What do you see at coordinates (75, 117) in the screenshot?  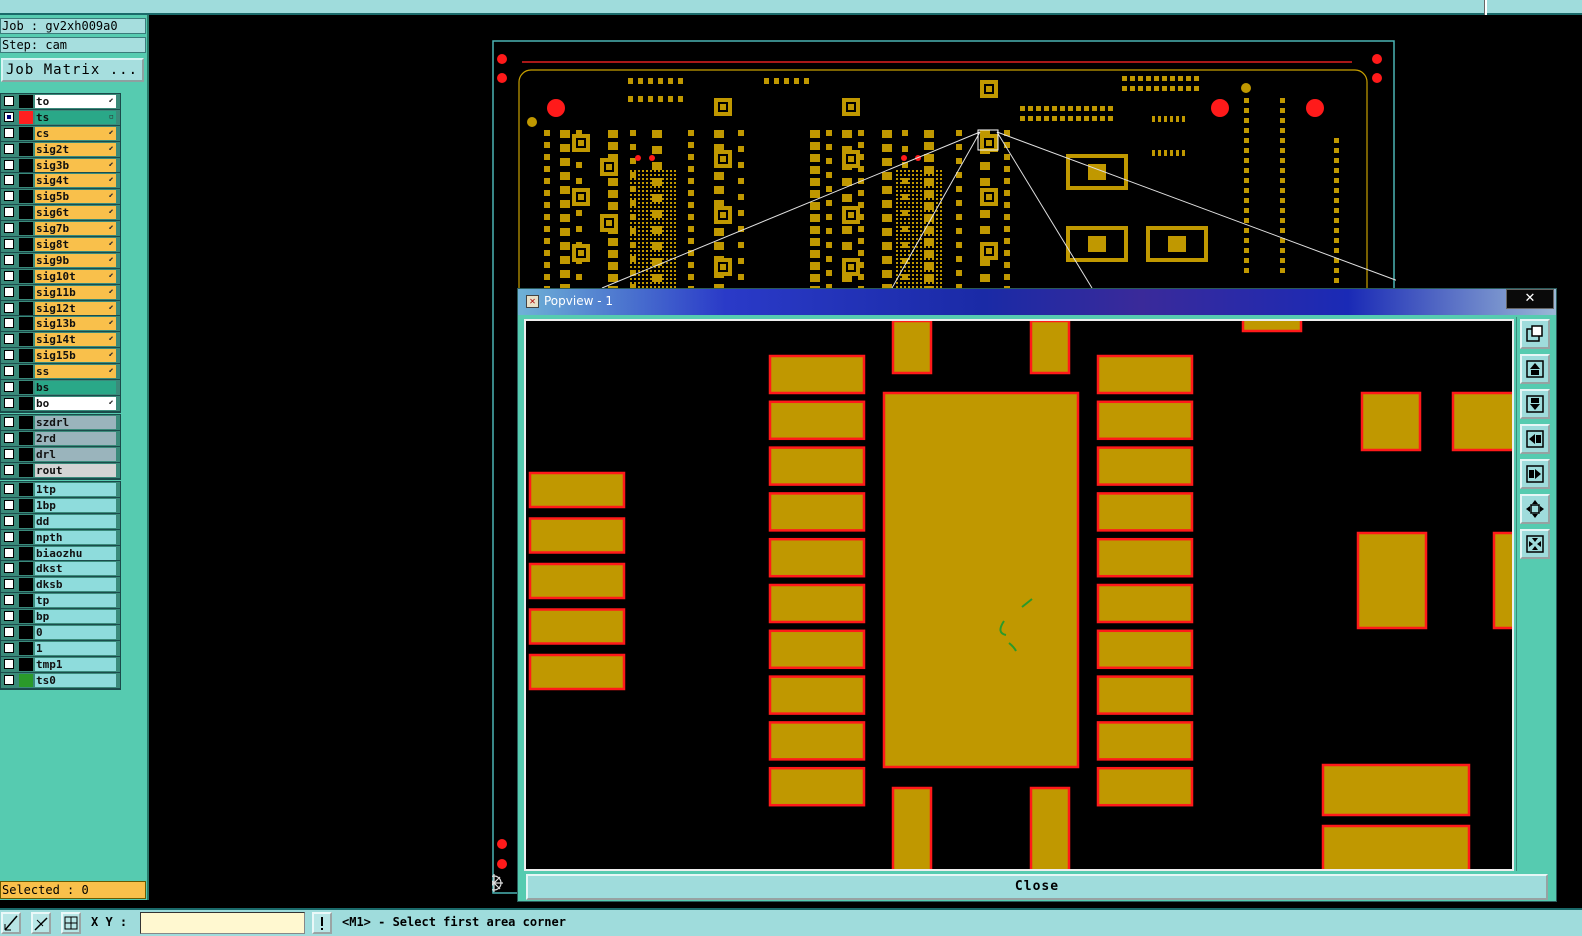 I see `layer-name: ts ▫` at bounding box center [75, 117].